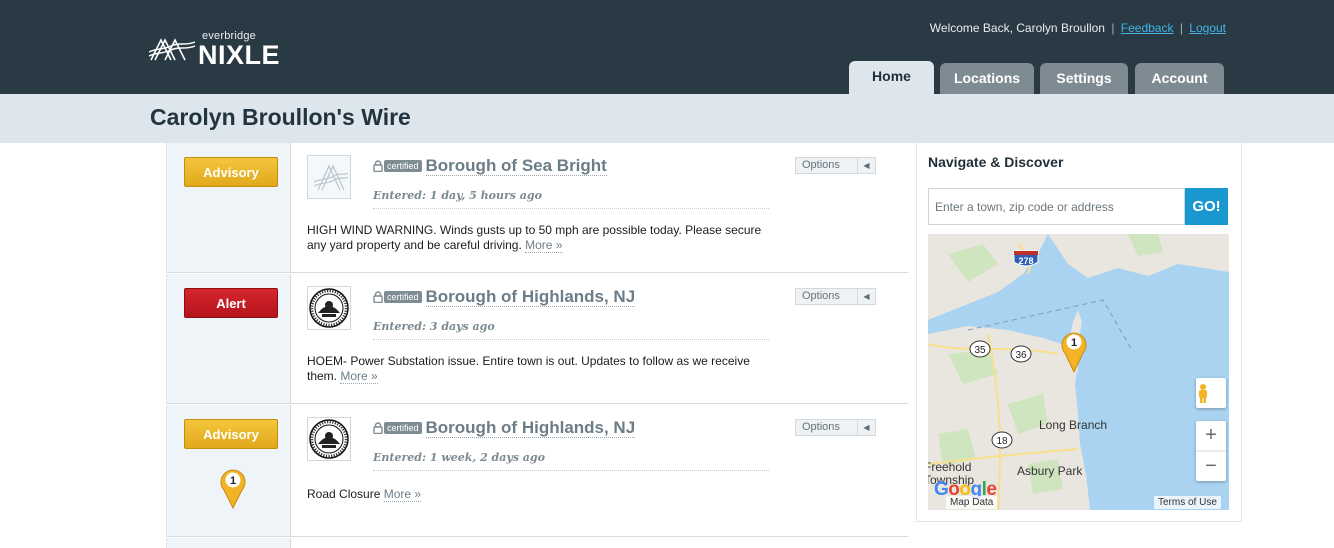 Image resolution: width=1334 pixels, height=548 pixels. What do you see at coordinates (1207, 28) in the screenshot?
I see `logout-link: Logout` at bounding box center [1207, 28].